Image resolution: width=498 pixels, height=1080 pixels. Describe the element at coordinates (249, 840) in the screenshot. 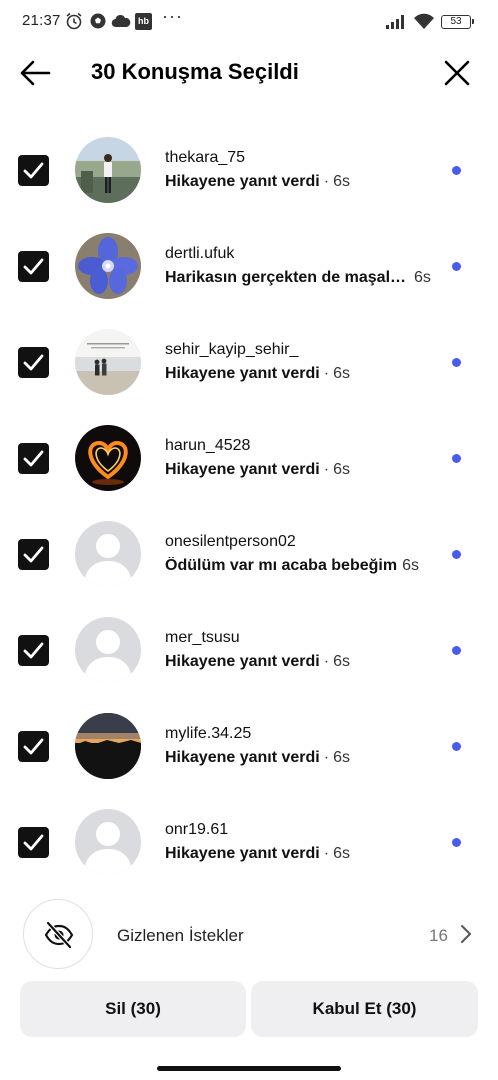

I see `conversation-row: onr19.61 Hikayene yanıt verdi · 6s` at that location.